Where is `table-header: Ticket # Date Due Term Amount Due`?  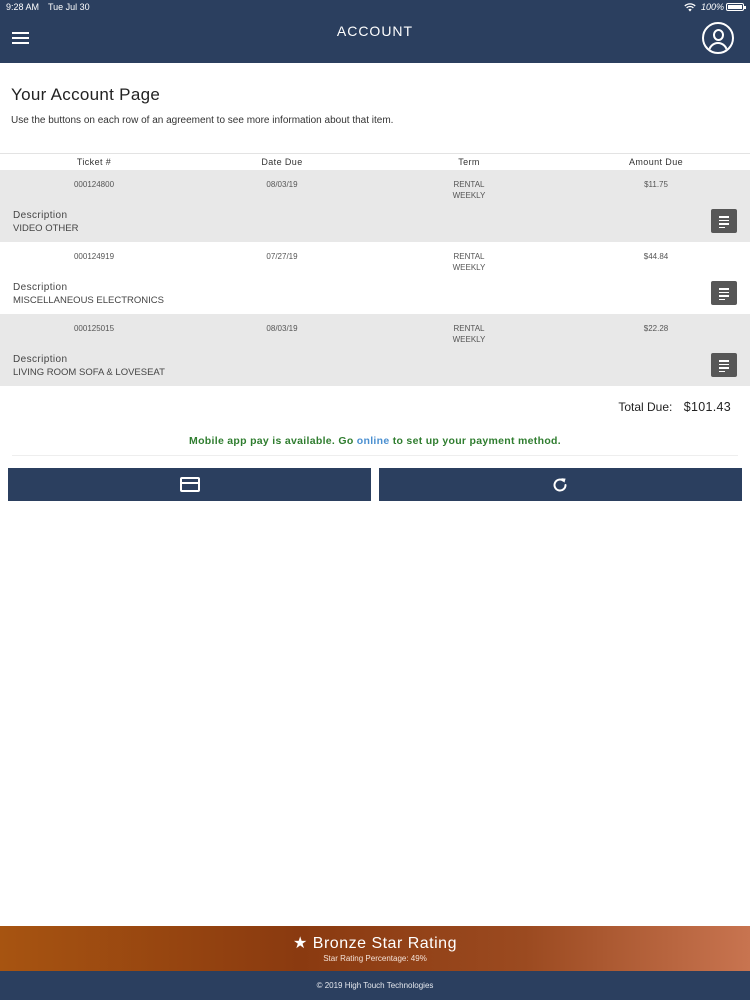 table-header: Ticket # Date Due Term Amount Due is located at coordinates (375, 163).